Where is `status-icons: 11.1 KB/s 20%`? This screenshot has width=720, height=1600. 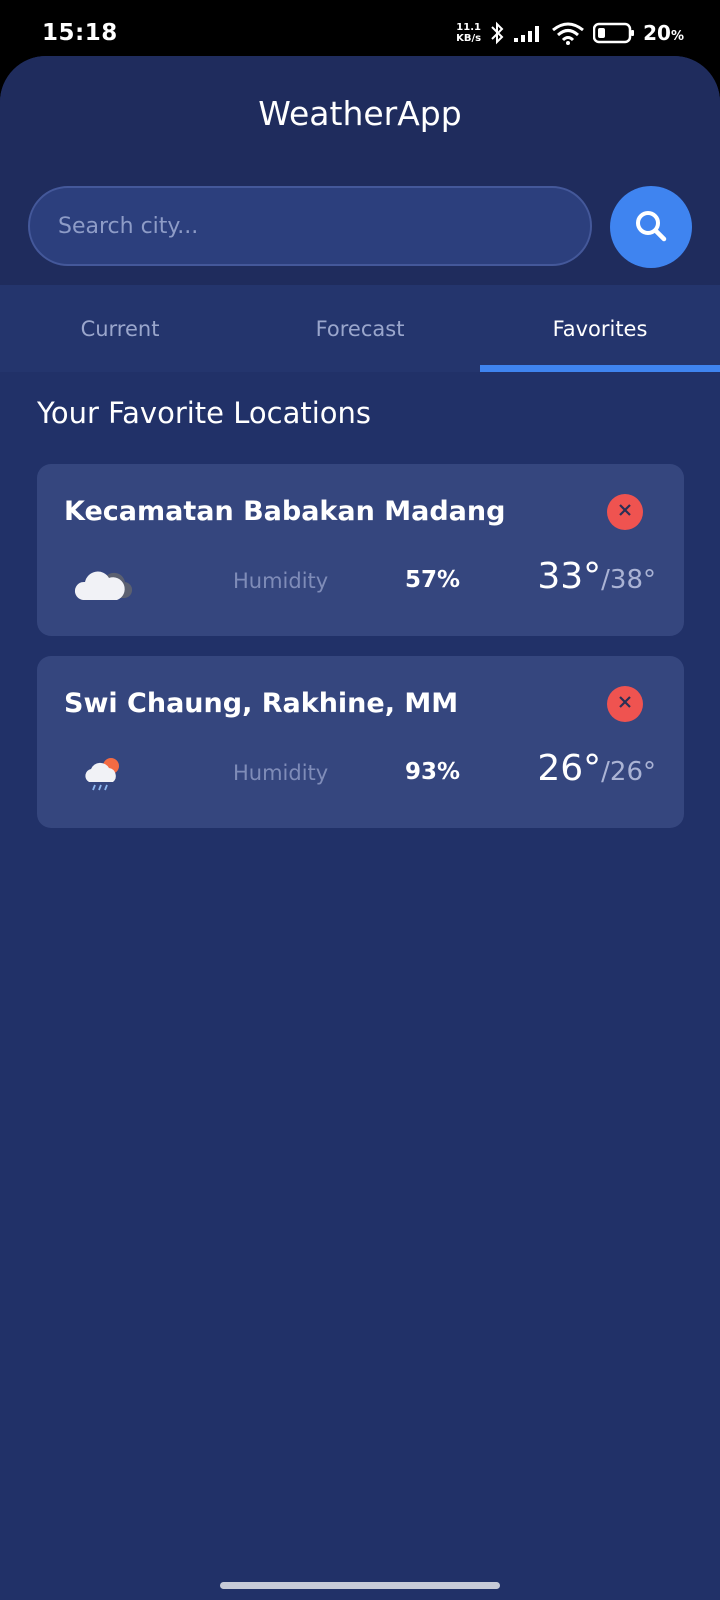
status-icons: 11.1 KB/s 20% is located at coordinates (570, 33).